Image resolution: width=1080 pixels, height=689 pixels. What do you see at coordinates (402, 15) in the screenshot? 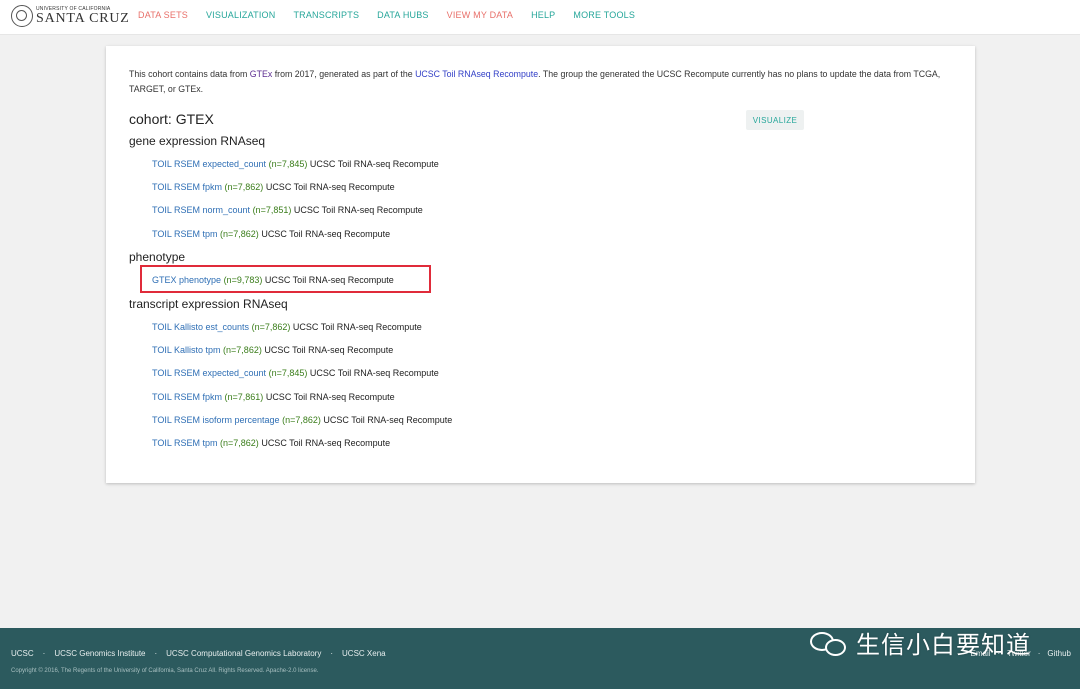
I see `nav-data-hubs: DATA HUBS` at bounding box center [402, 15].